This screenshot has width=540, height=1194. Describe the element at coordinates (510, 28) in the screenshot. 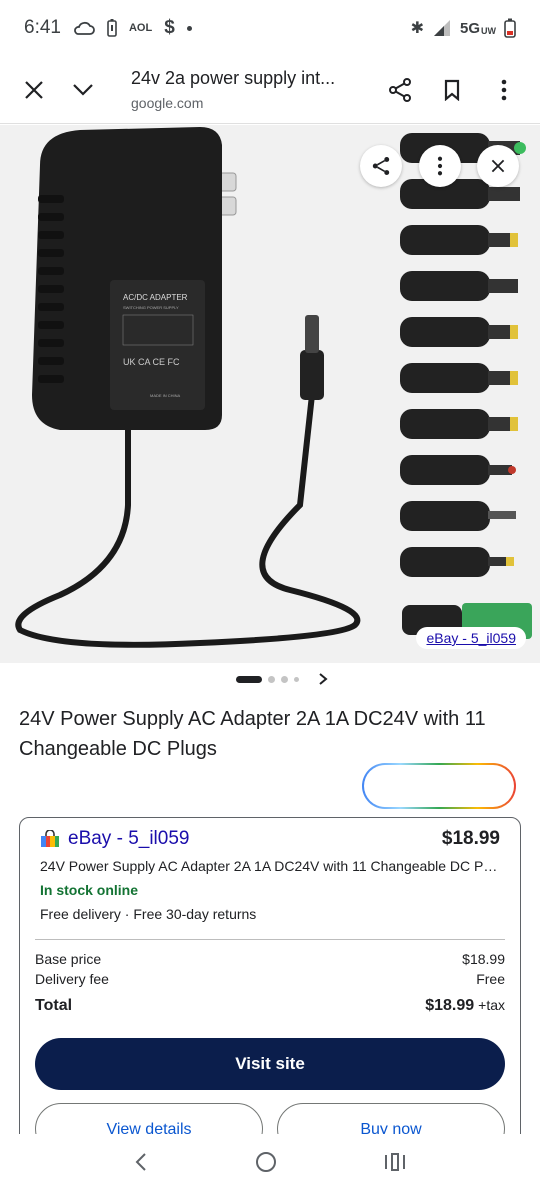

I see `battery-icon` at that location.